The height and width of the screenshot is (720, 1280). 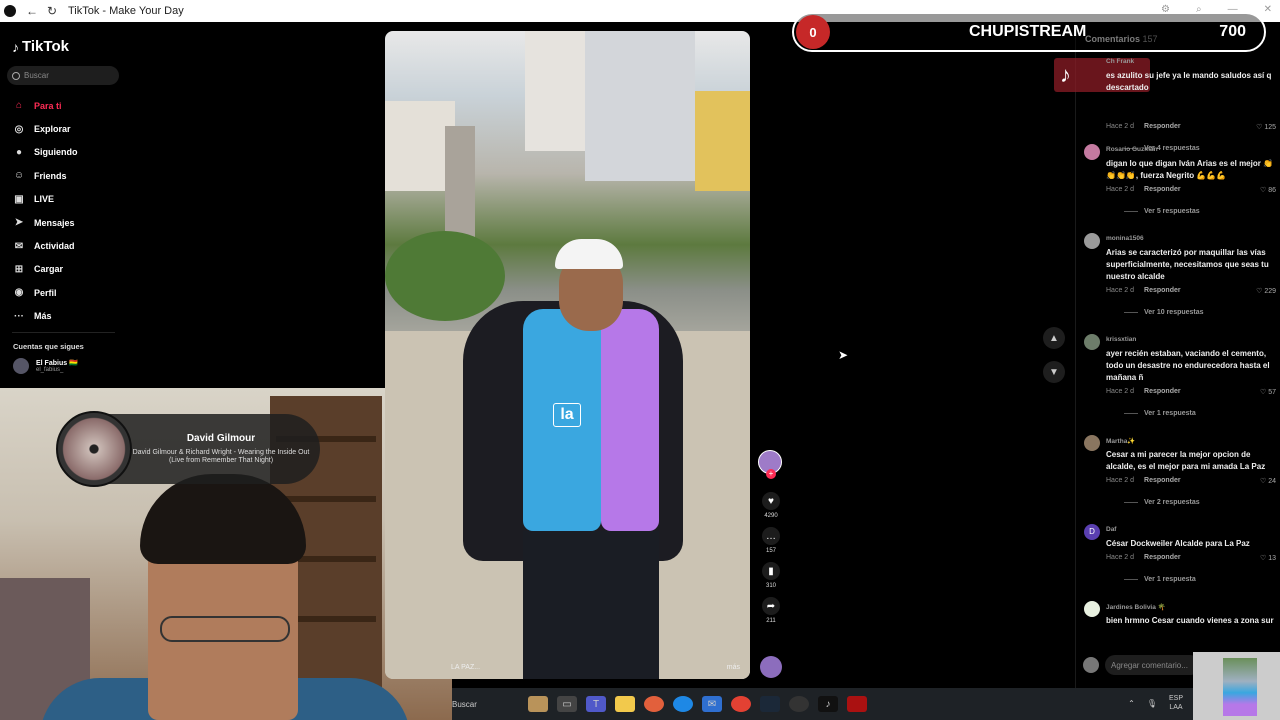 I want to click on view-replies-button: Ver 10 respuestas, so click(x=1164, y=312).